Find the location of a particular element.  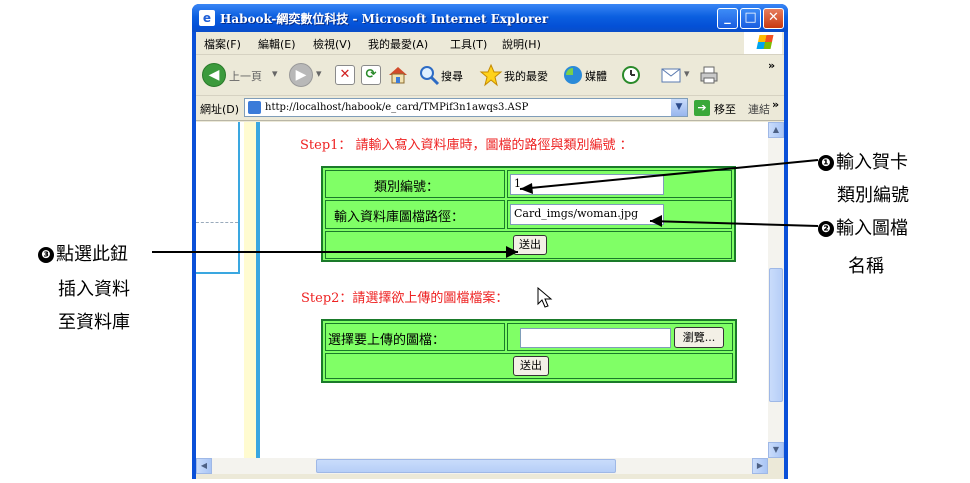

annotation-1-line2: 類別編號 is located at coordinates (873, 195).